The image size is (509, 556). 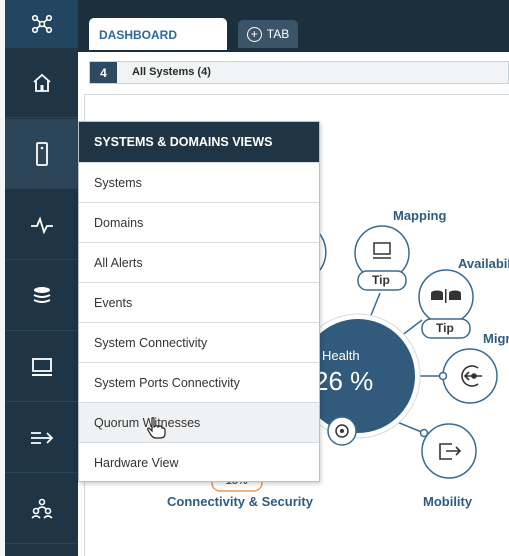 I want to click on availability-tip: Tip, so click(x=445, y=328).